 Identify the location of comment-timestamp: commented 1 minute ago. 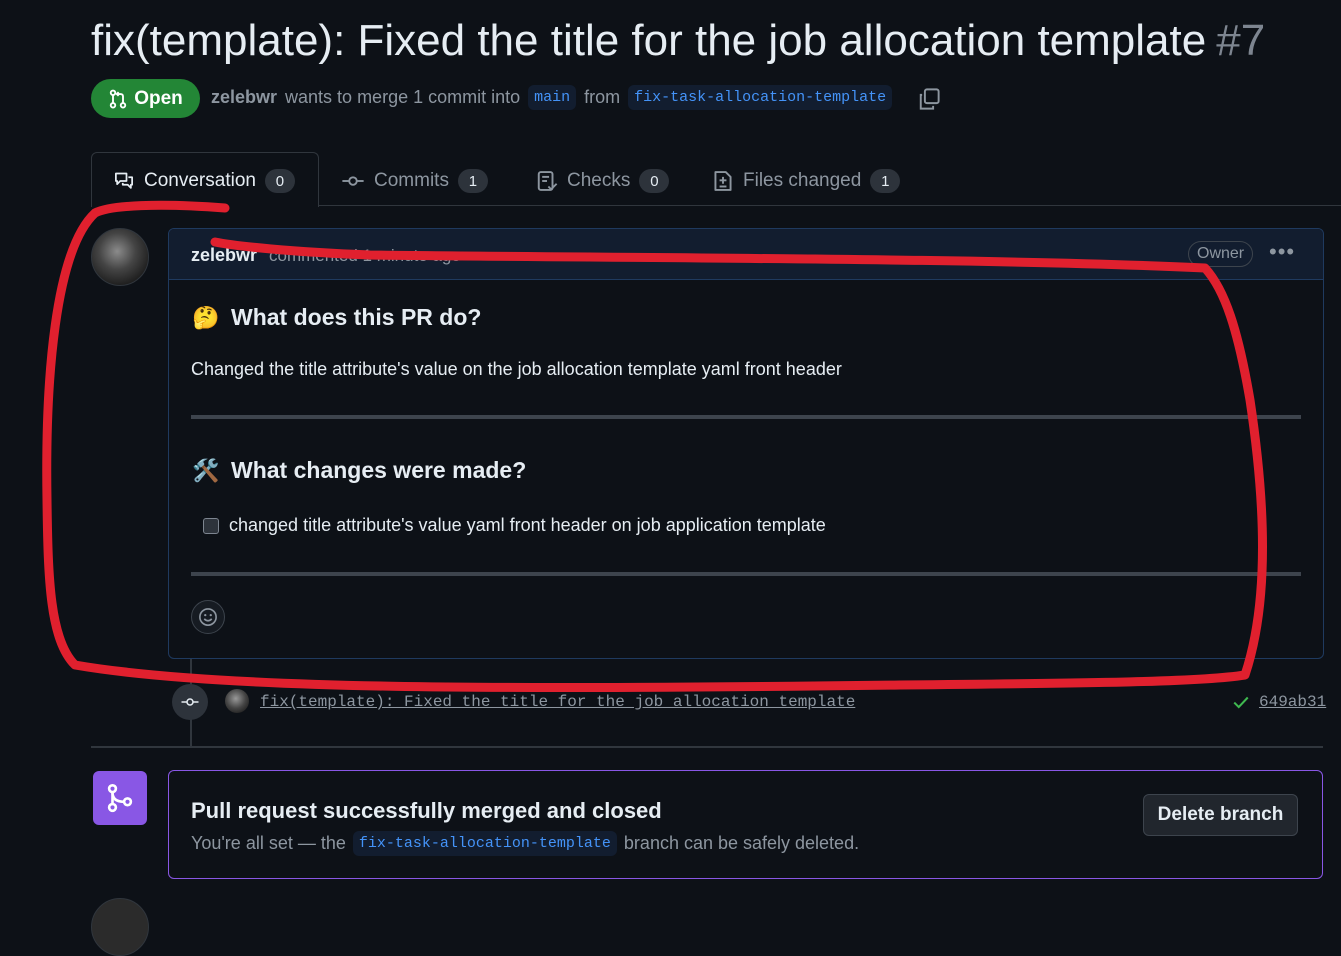
(365, 256).